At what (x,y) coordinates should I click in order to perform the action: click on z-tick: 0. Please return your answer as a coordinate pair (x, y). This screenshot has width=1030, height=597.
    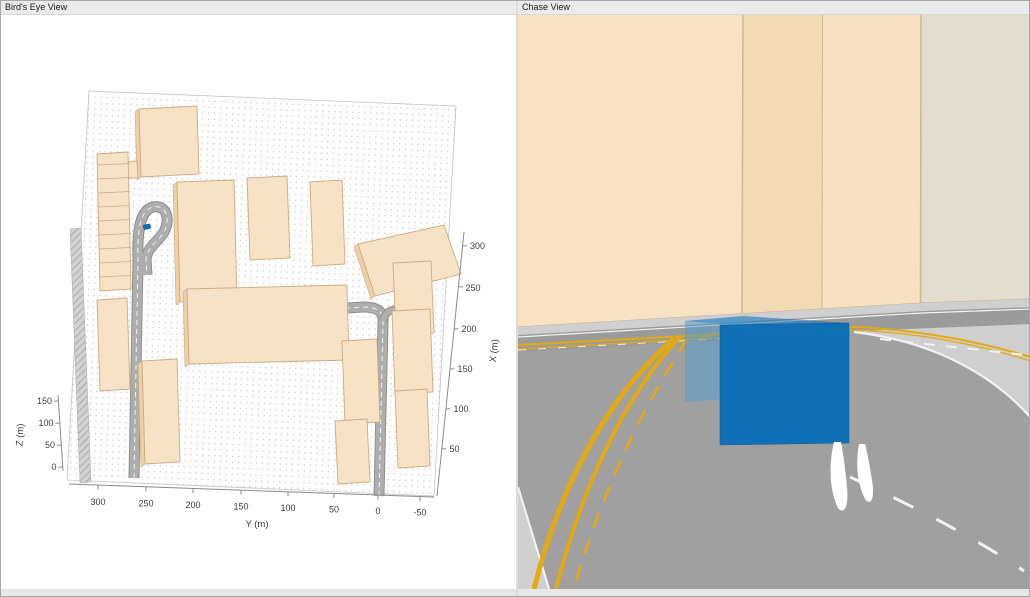
    Looking at the image, I should click on (53, 467).